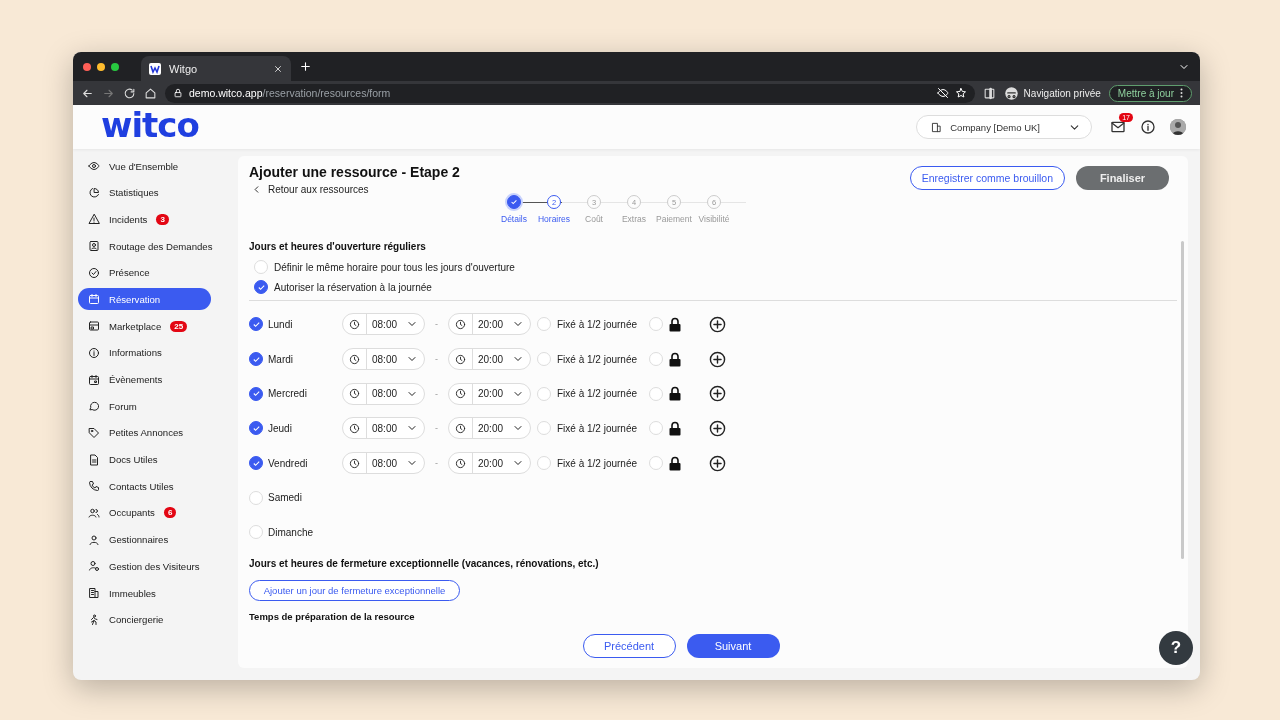  Describe the element at coordinates (144, 246) in the screenshot. I see `sidebar-item: Routage des Demandes` at that location.